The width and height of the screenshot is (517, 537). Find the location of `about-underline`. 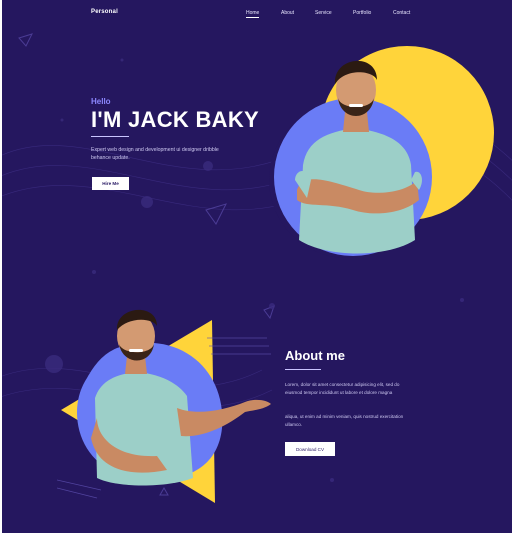

about-underline is located at coordinates (303, 369).